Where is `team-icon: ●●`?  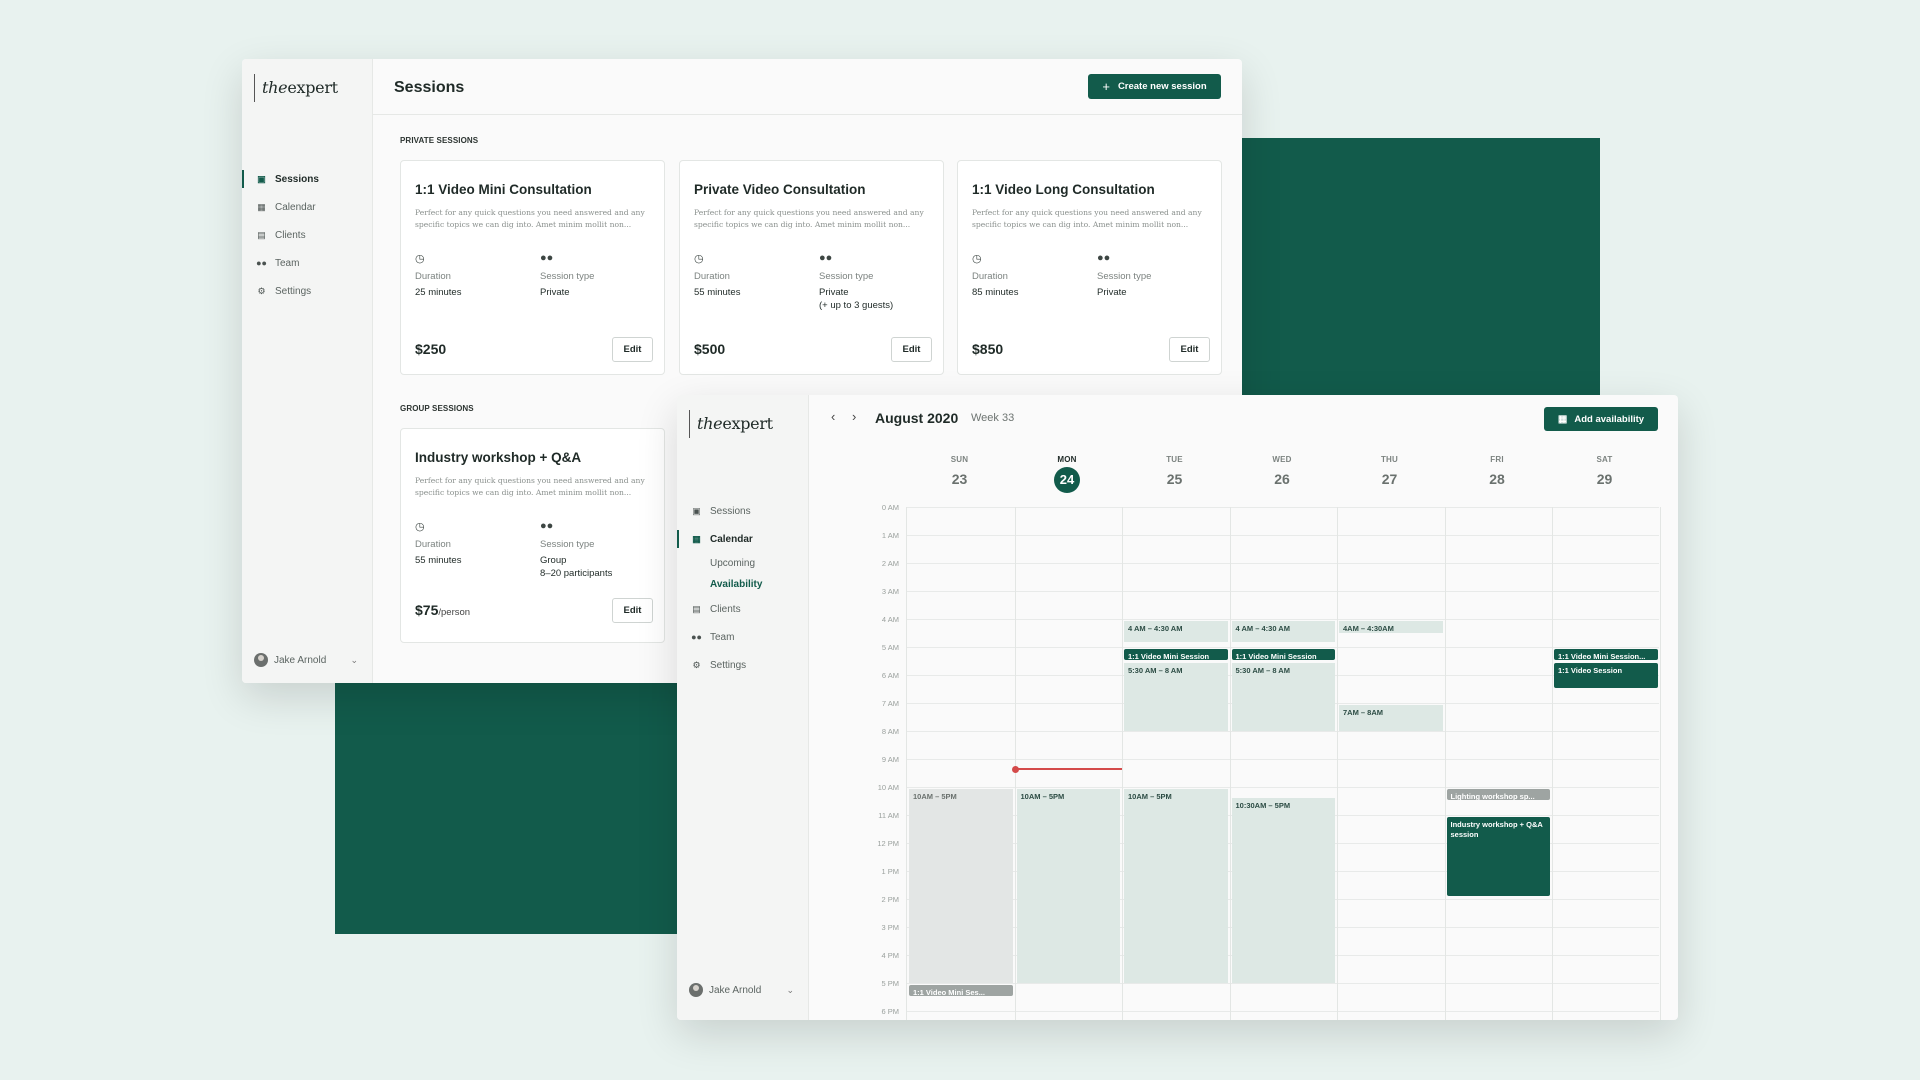
team-icon: ●● is located at coordinates (696, 637).